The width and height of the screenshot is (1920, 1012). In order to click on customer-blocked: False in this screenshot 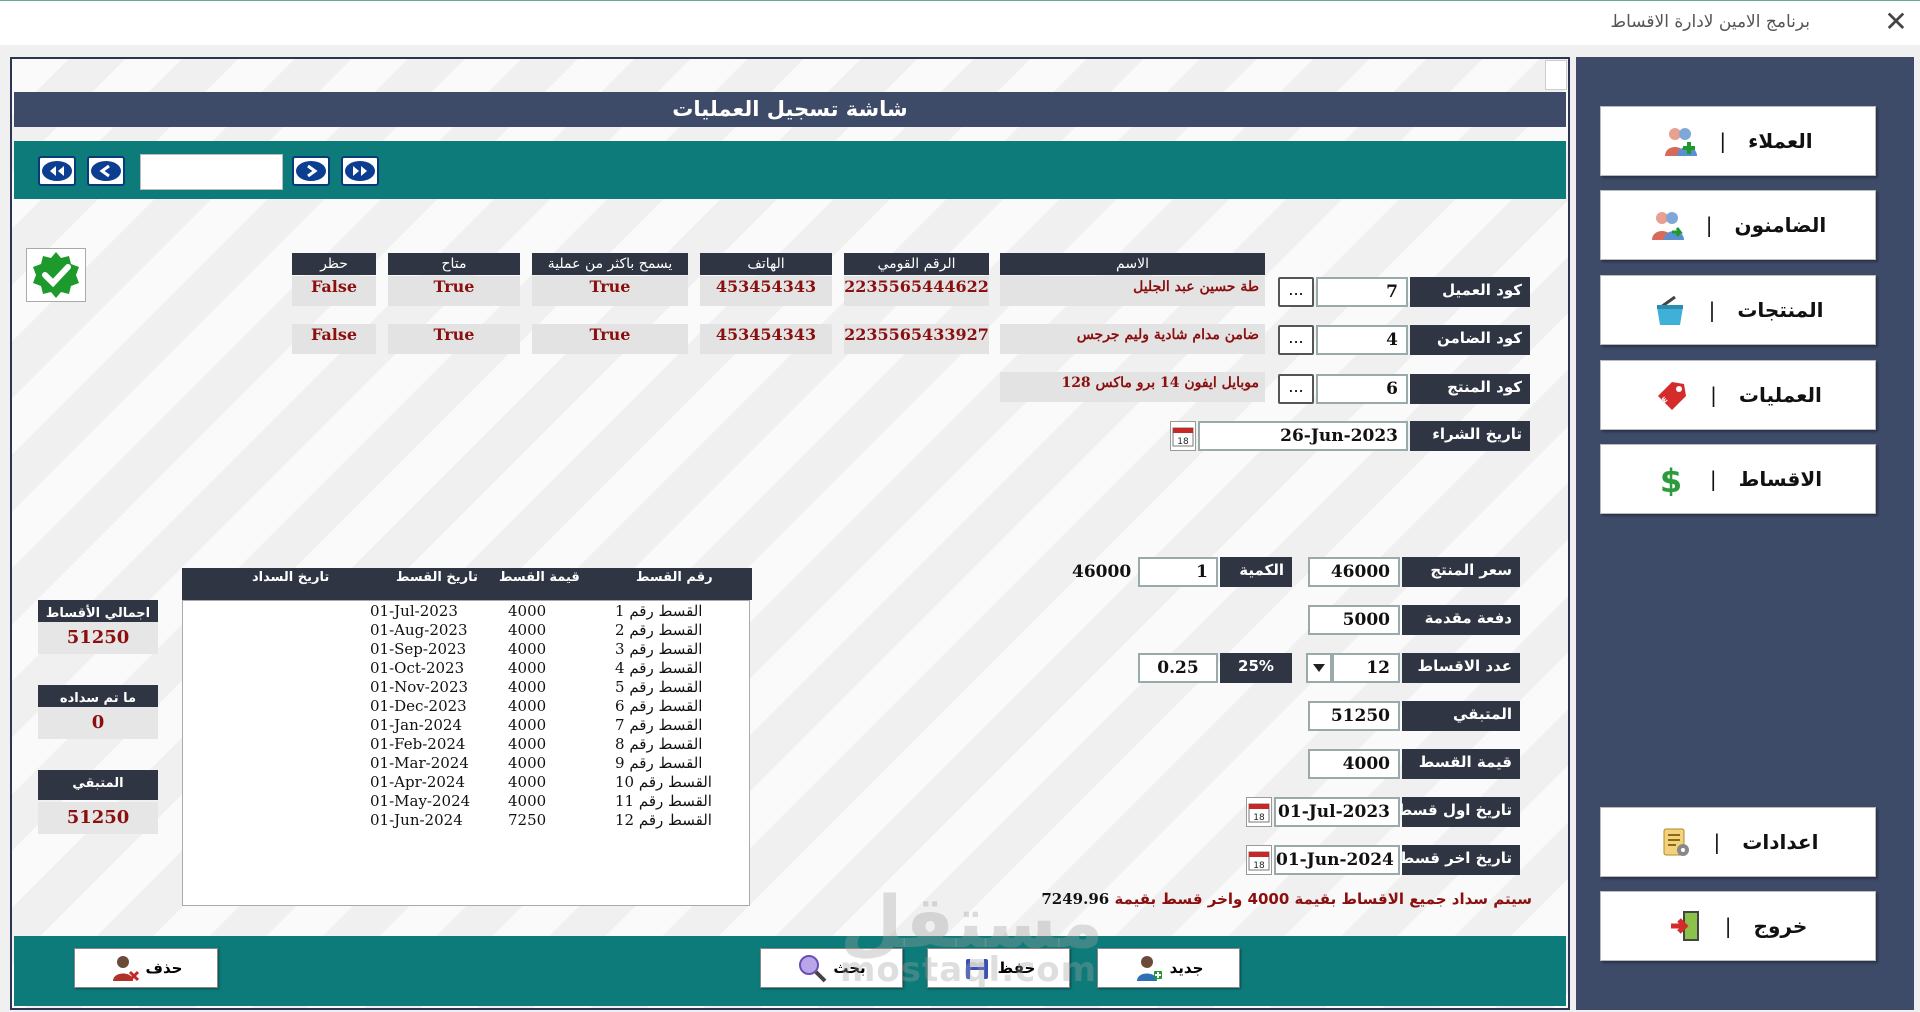, I will do `click(334, 291)`.